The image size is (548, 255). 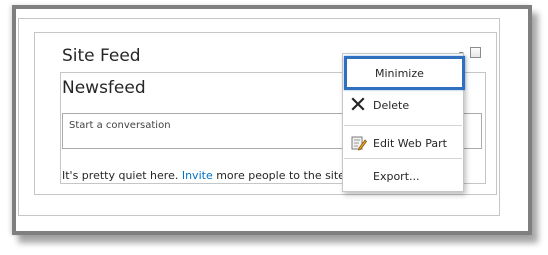 What do you see at coordinates (358, 105) in the screenshot?
I see `close-icon` at bounding box center [358, 105].